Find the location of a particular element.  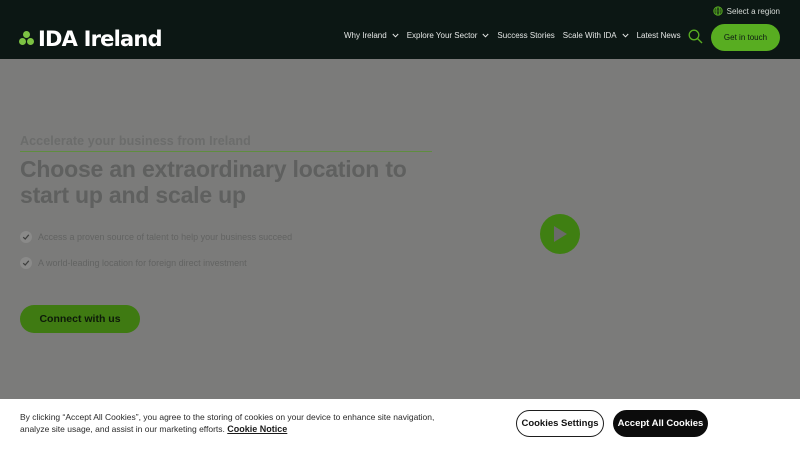

nav-item-label: Latest News is located at coordinates (658, 35).